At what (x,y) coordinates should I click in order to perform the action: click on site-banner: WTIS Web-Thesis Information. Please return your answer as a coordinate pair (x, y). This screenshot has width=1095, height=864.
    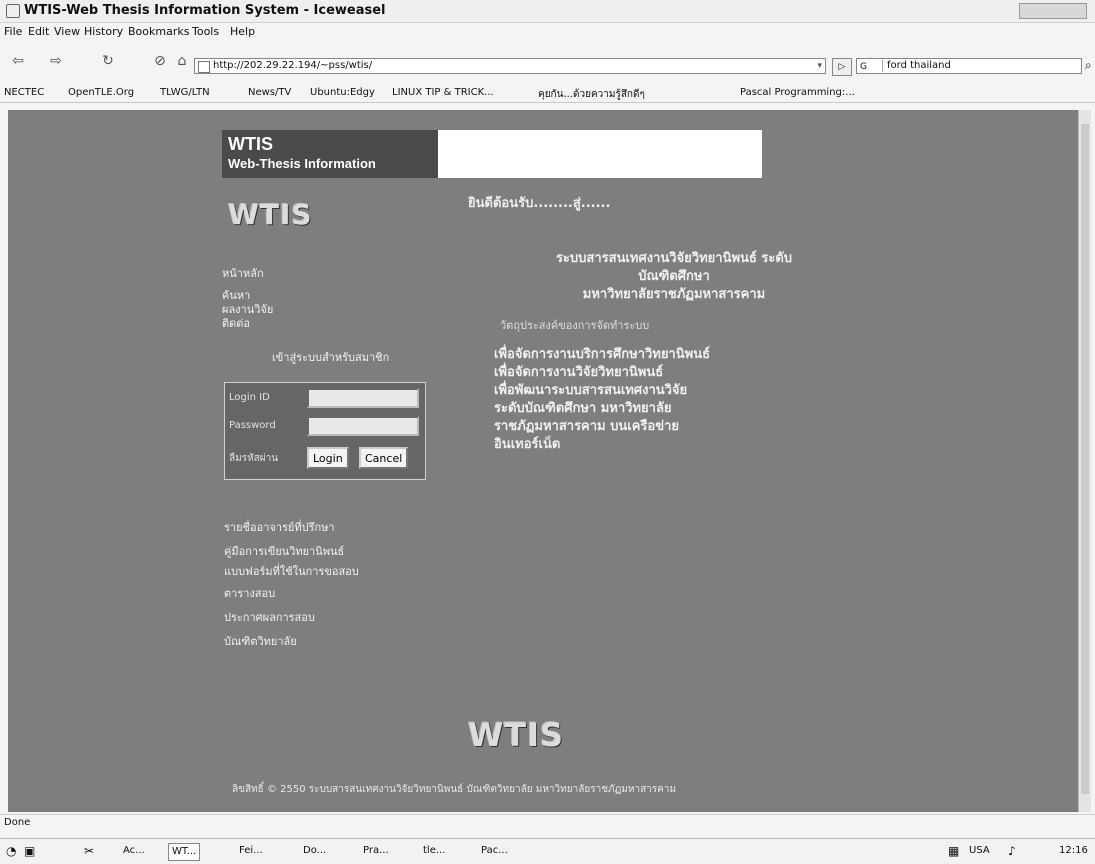
    Looking at the image, I should click on (492, 154).